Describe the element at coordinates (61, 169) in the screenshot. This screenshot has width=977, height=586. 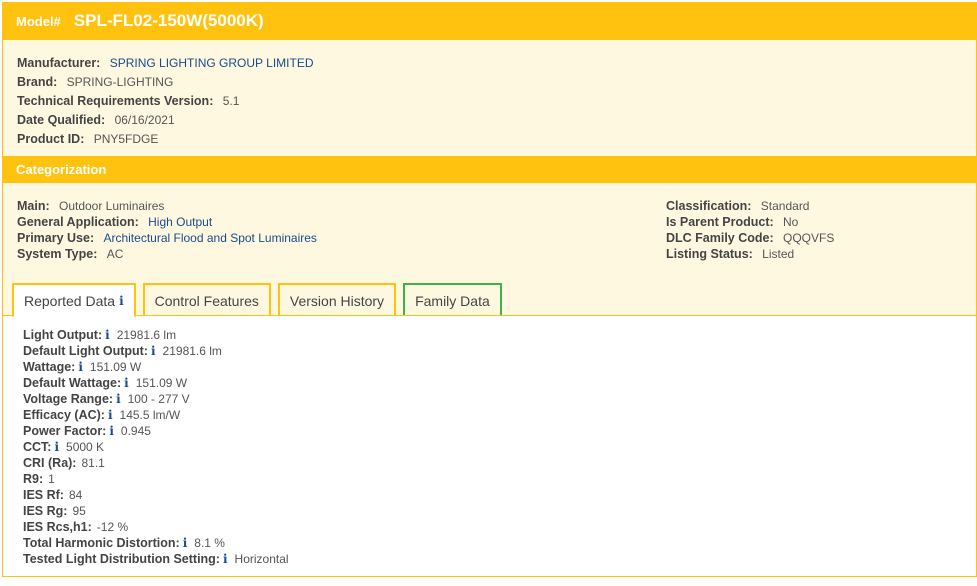
I see `categorization-title: Categorization` at that location.